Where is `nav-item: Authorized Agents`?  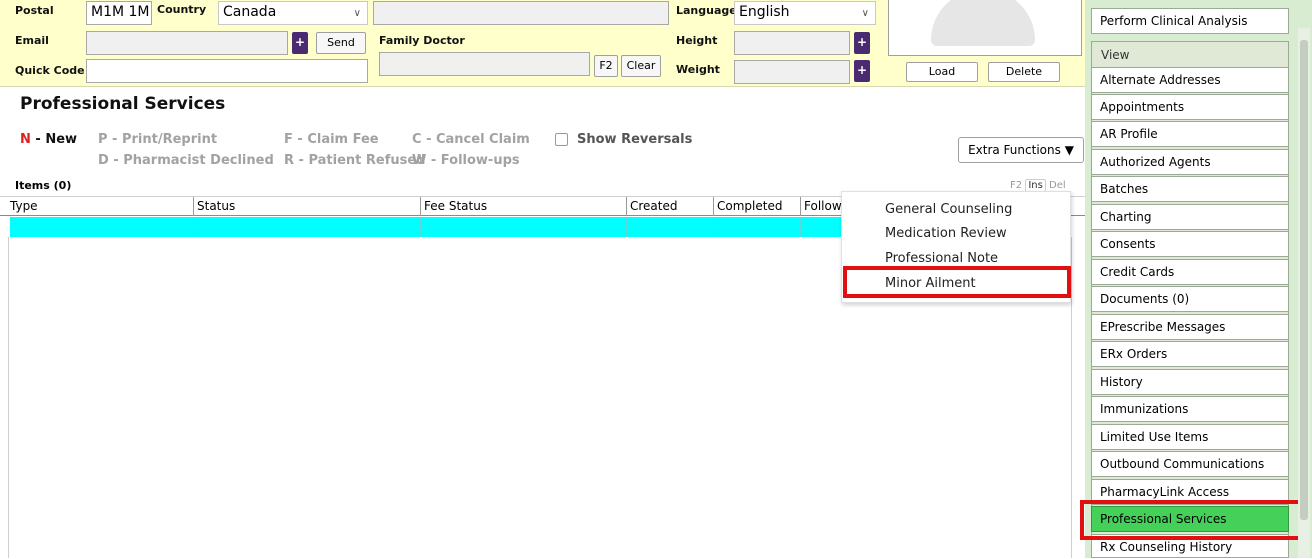
nav-item: Authorized Agents is located at coordinates (1190, 162).